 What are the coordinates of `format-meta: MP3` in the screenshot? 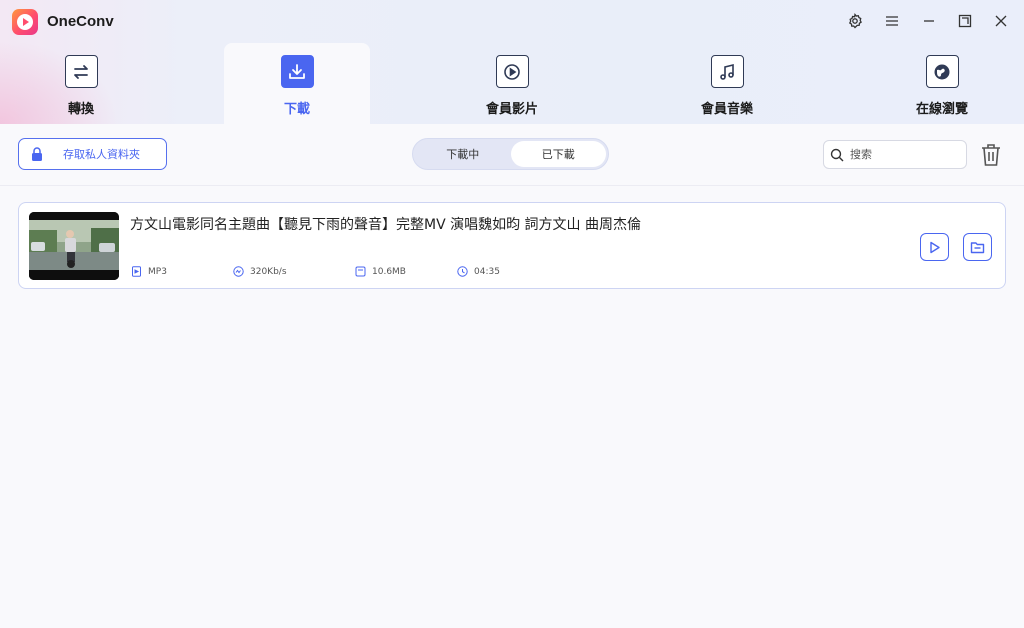 It's located at (149, 271).